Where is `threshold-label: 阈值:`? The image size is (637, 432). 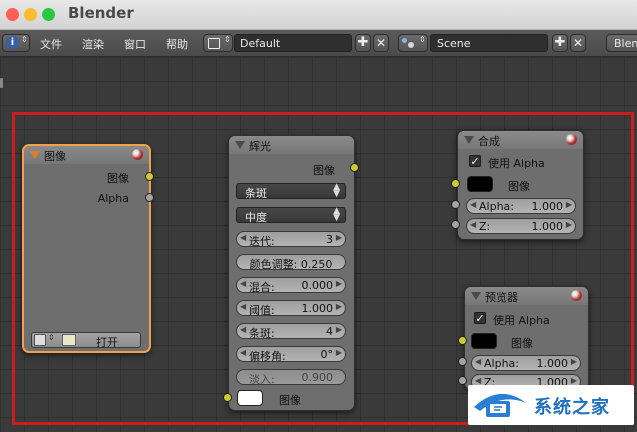 threshold-label: 阈值: is located at coordinates (262, 310).